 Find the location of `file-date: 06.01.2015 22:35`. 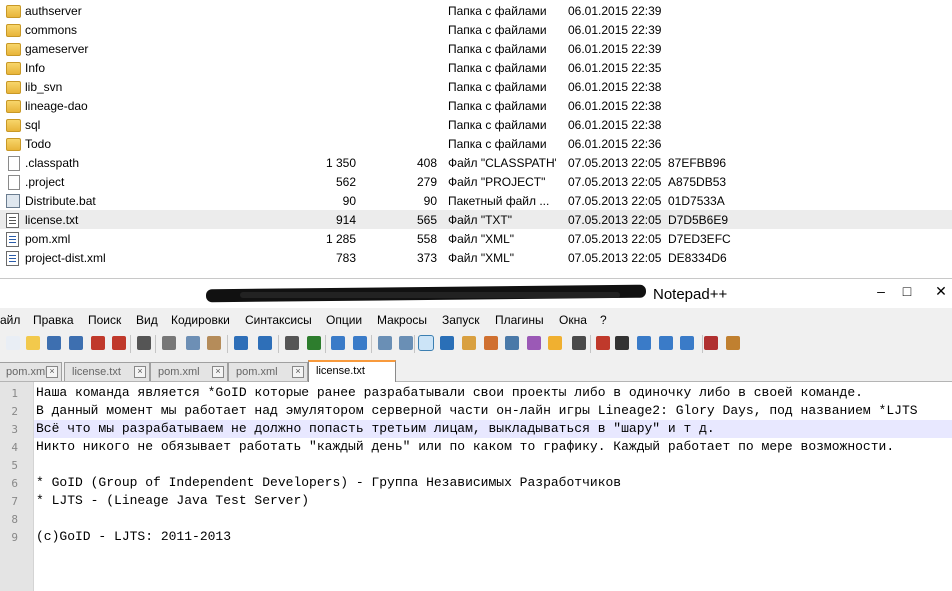

file-date: 06.01.2015 22:35 is located at coordinates (615, 68).